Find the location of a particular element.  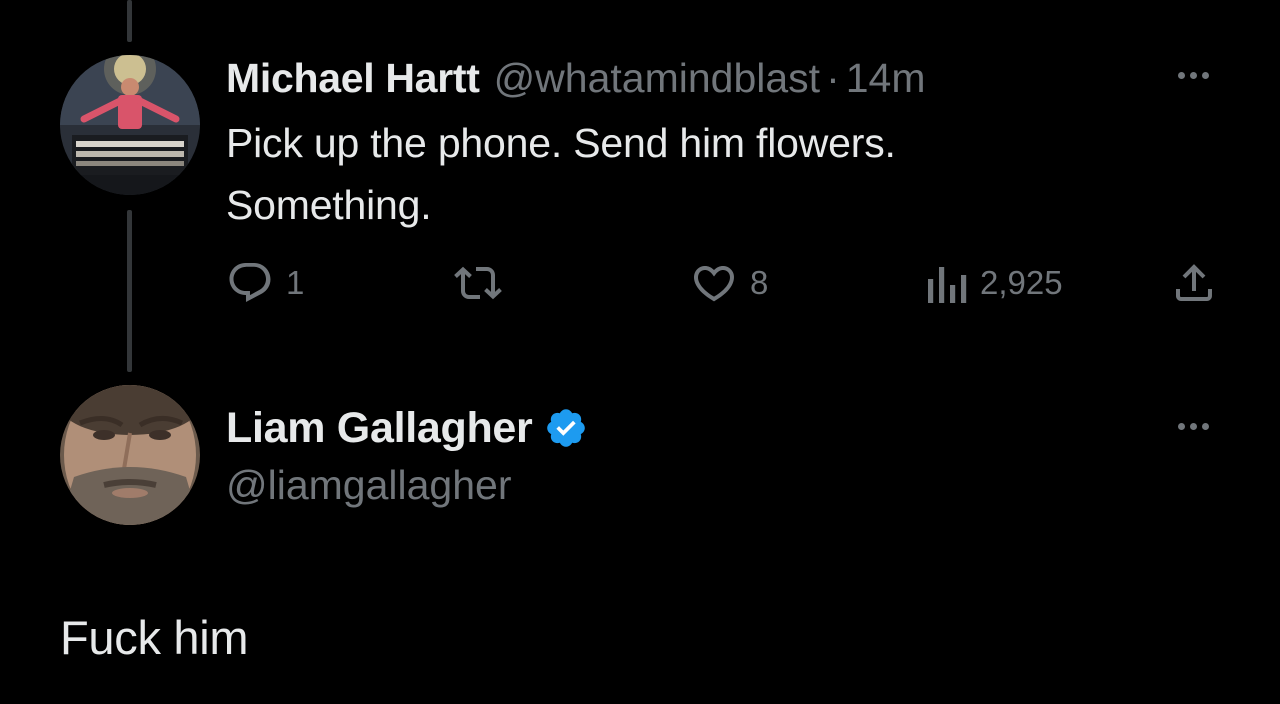

avatar-michael-hartt is located at coordinates (130, 125).